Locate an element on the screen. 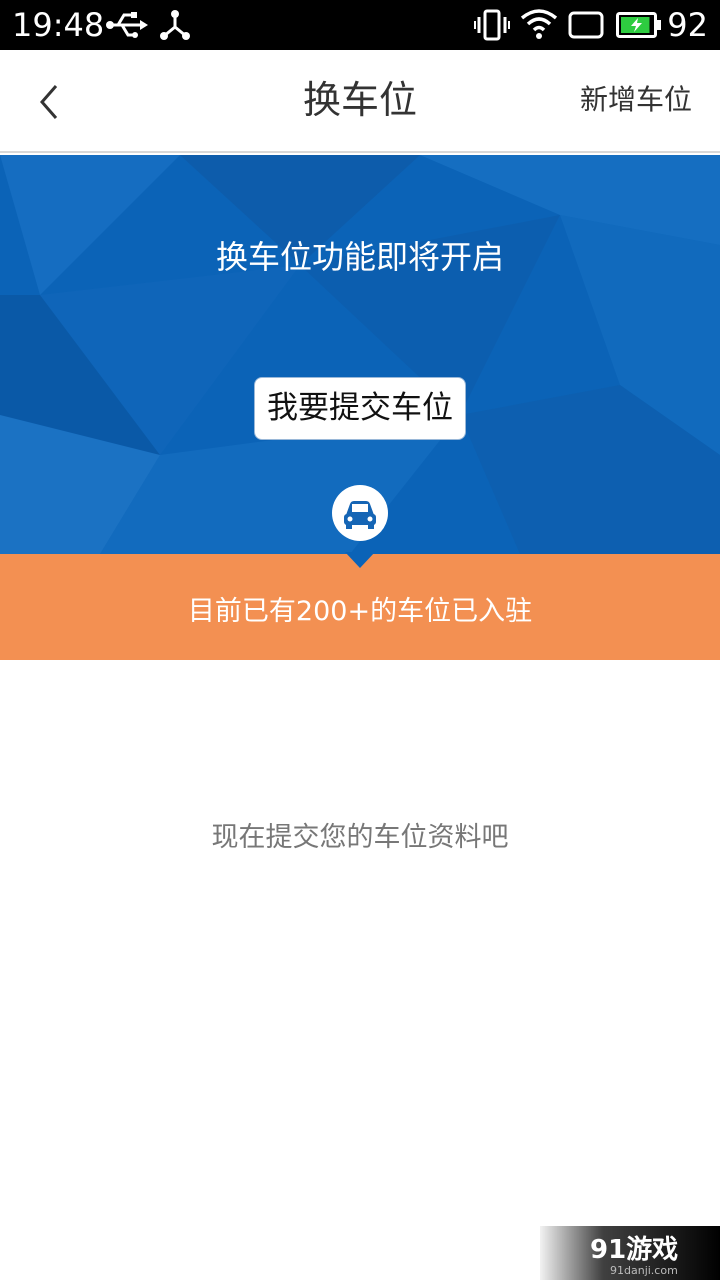  watermark-logo: 91游戏 91danji.com is located at coordinates (634, 1256).